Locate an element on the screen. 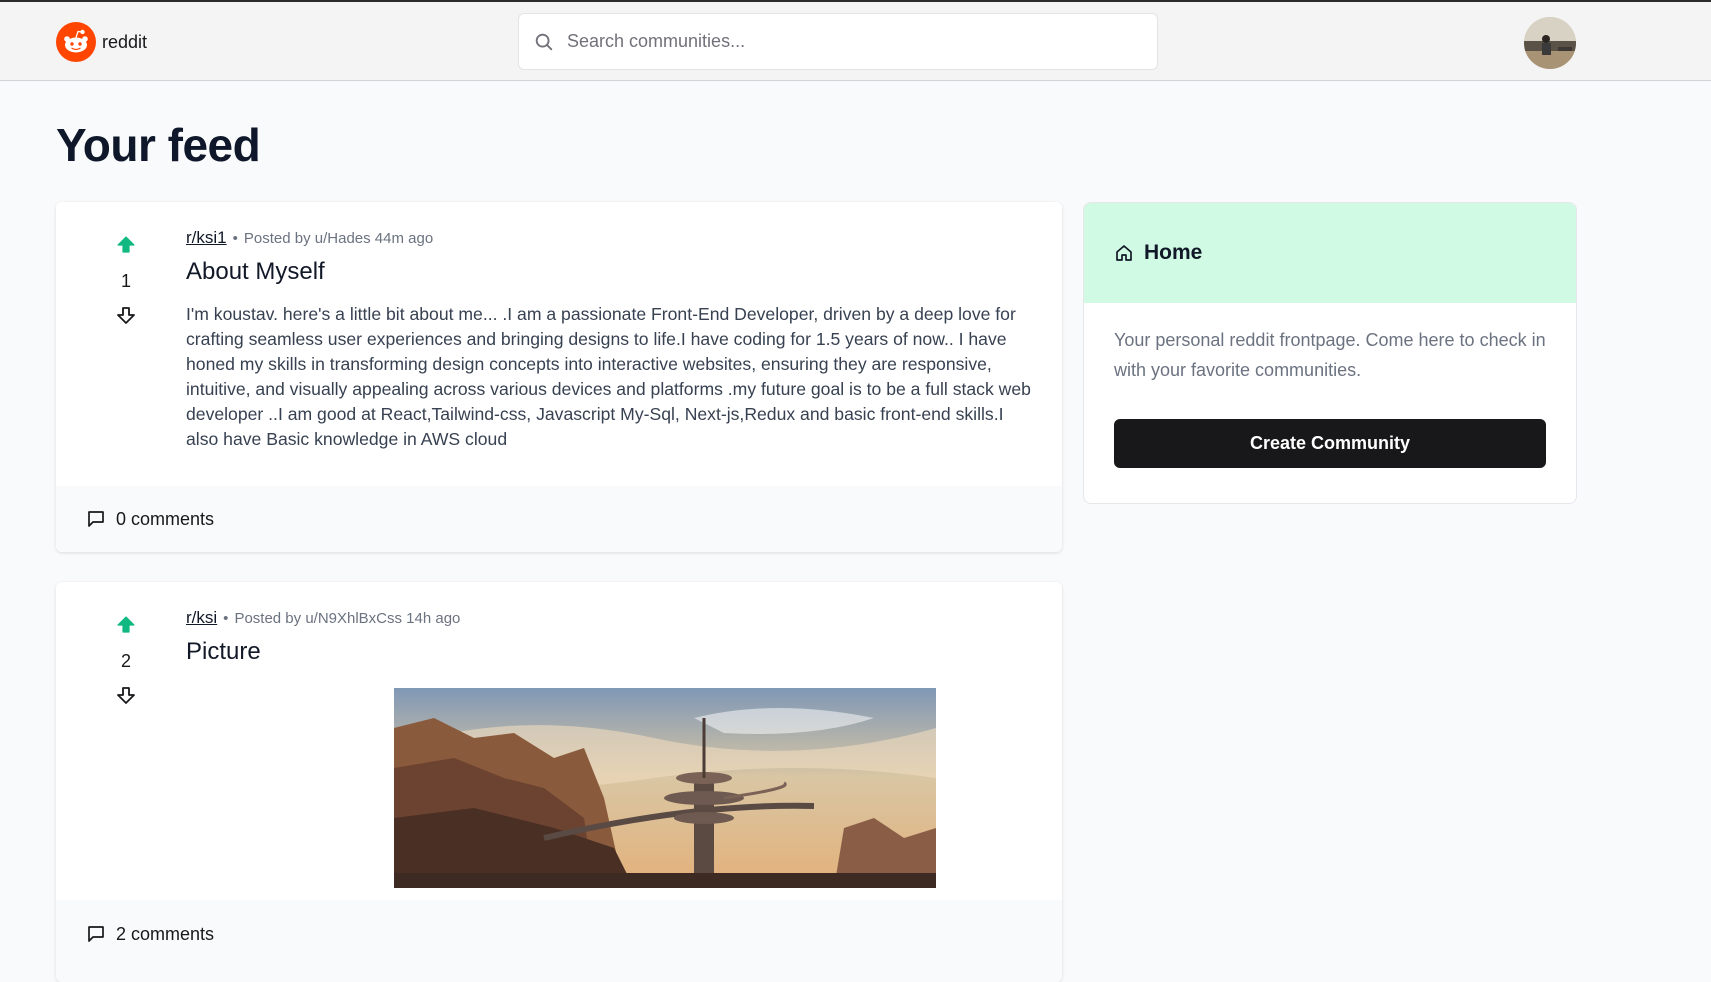 This screenshot has height=982, width=1711. page-title: Your feed is located at coordinates (158, 145).